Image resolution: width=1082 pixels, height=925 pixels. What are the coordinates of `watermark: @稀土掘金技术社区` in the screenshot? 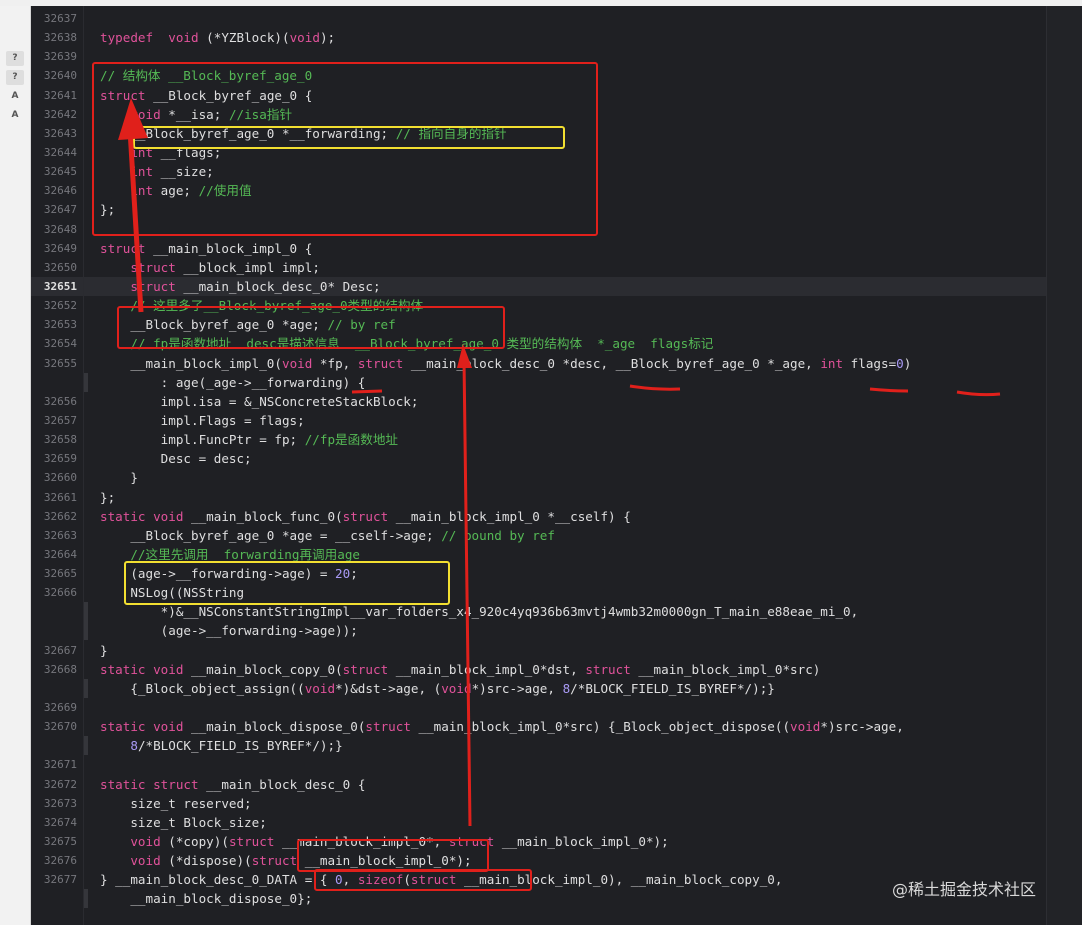 It's located at (964, 889).